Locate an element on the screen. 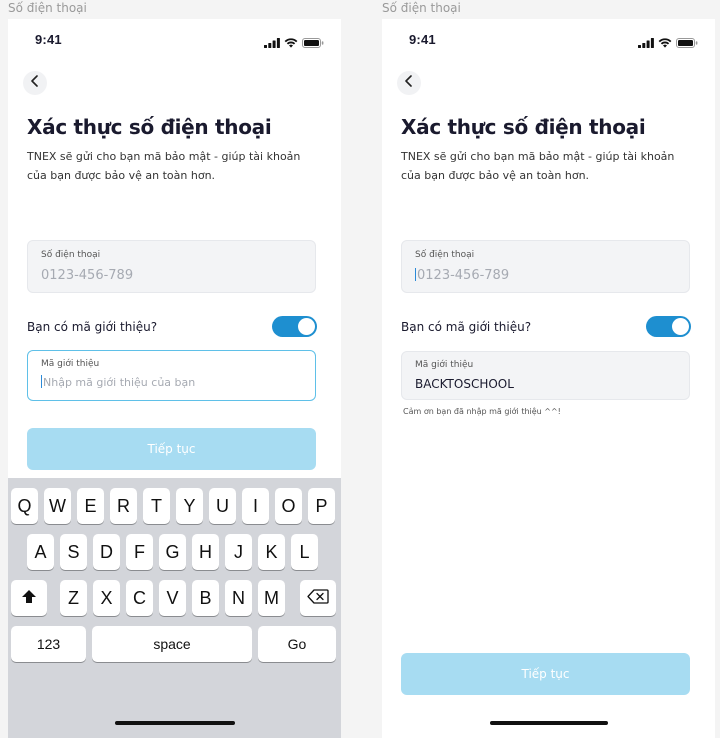  key: M is located at coordinates (271, 598).